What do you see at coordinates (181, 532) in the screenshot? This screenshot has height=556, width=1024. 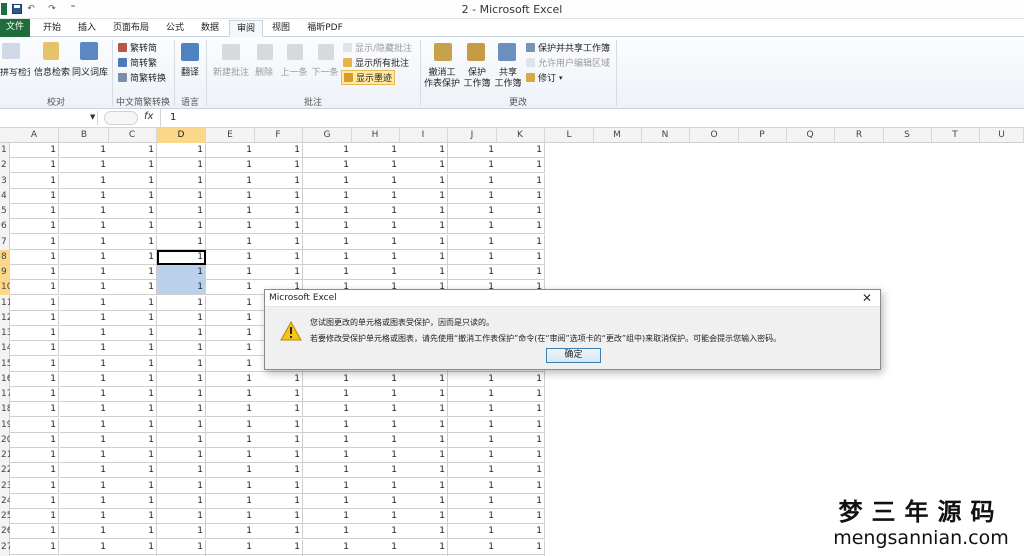 I see `cell-d26: 1` at bounding box center [181, 532].